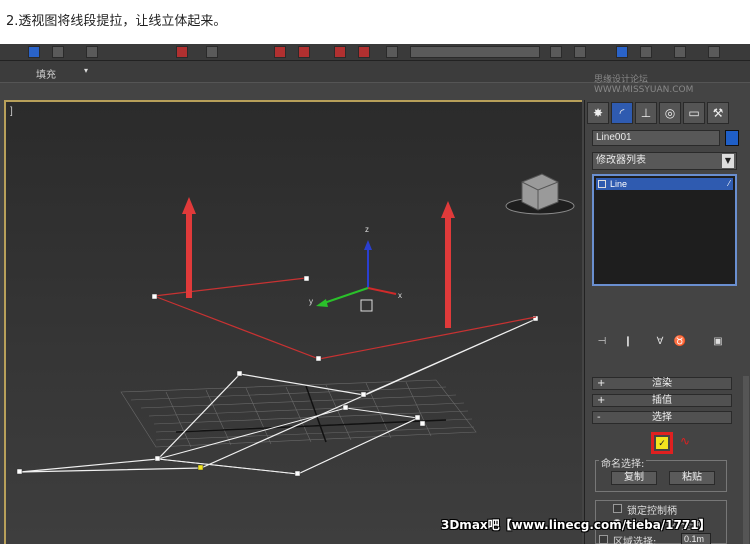 This screenshot has height=544, width=750. What do you see at coordinates (660, 343) in the screenshot?
I see `make-unique-icon: ∀` at bounding box center [660, 343].